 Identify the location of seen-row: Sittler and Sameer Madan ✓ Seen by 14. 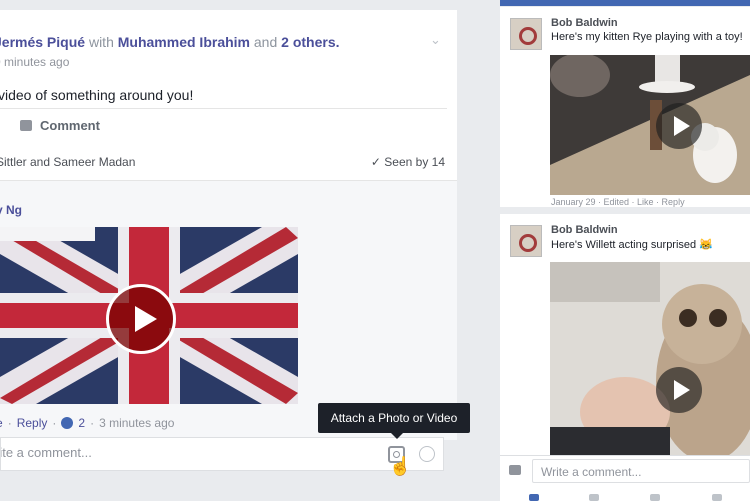
(228, 160).